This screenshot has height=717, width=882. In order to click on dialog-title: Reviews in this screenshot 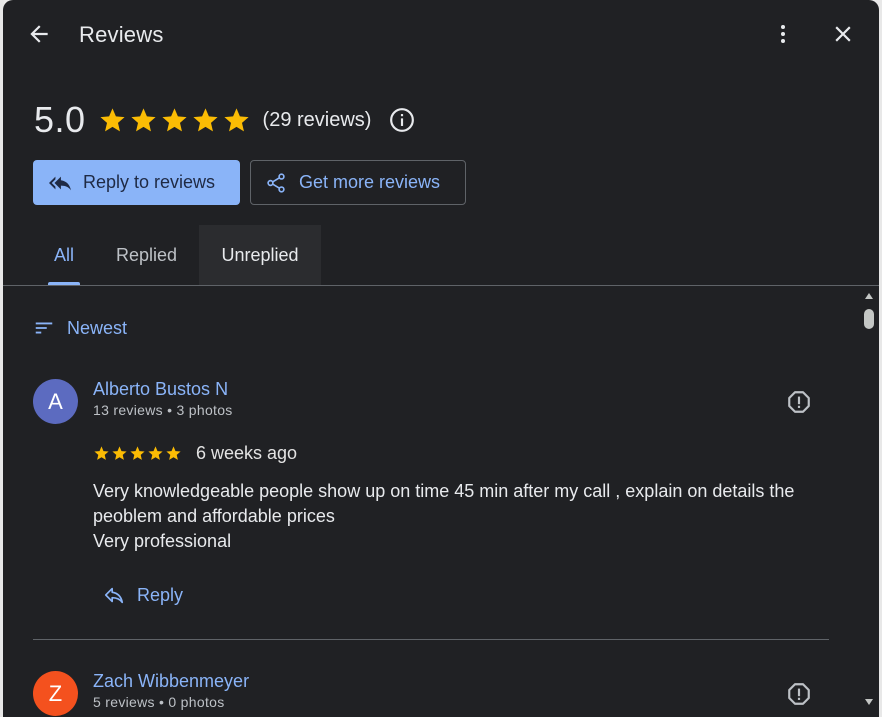, I will do `click(121, 34)`.